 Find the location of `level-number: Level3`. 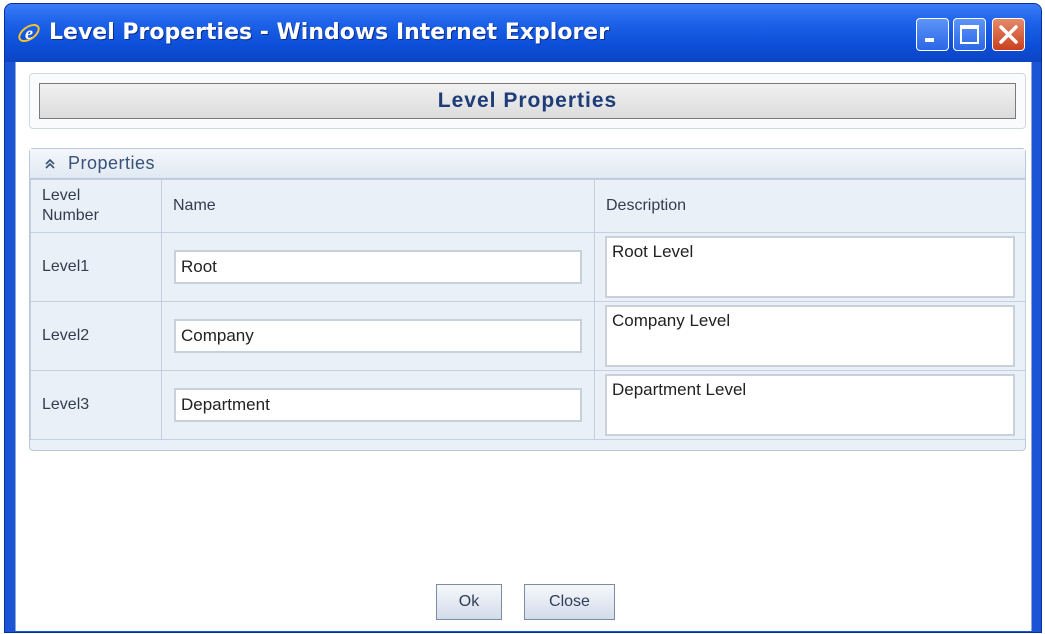

level-number: Level3 is located at coordinates (66, 404).